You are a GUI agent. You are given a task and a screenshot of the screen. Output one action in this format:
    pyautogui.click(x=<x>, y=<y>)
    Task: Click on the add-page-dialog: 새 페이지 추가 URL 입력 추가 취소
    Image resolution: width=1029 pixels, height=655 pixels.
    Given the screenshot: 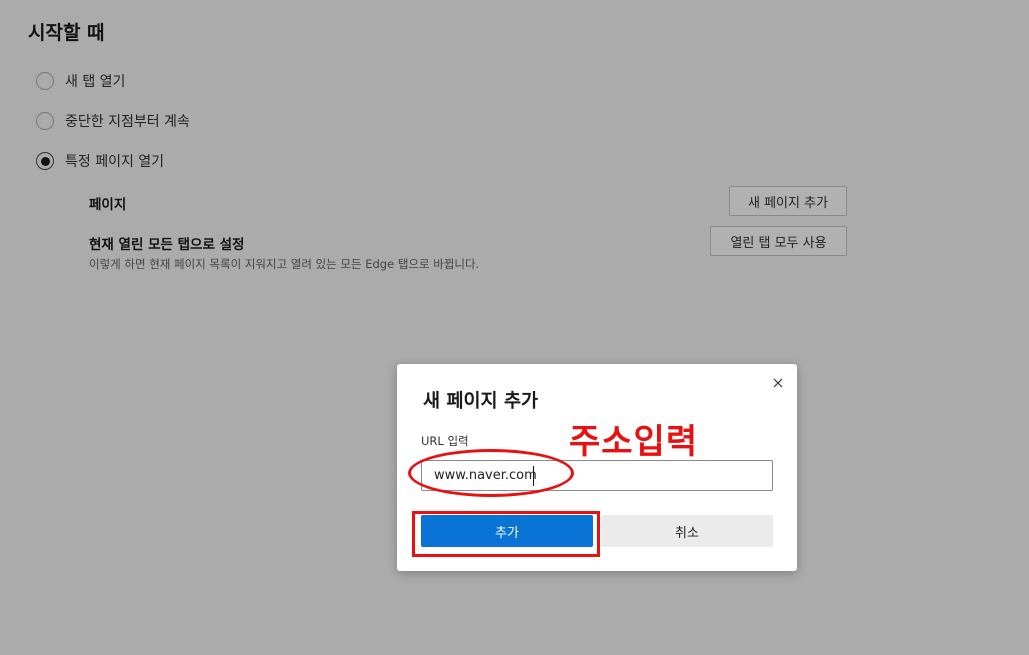 What is the action you would take?
    pyautogui.click(x=597, y=467)
    